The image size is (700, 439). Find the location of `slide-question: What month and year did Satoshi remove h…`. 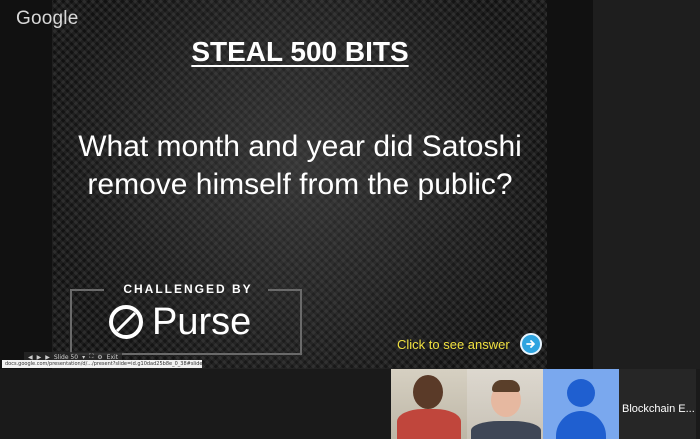

slide-question: What month and year did Satoshi remove h… is located at coordinates (300, 165).